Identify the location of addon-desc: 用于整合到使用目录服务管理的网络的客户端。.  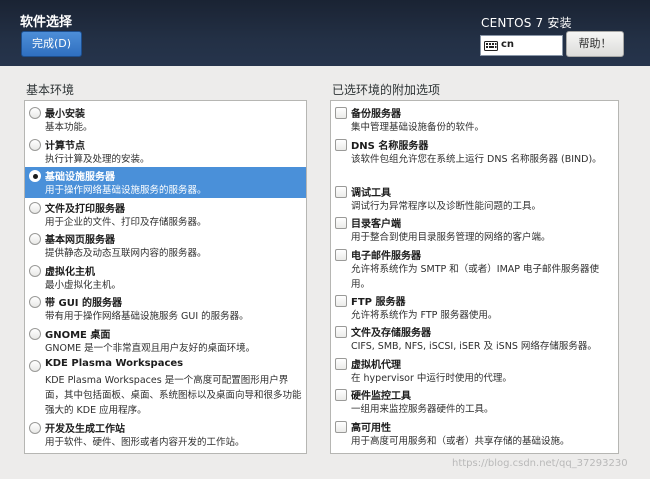
(451, 237).